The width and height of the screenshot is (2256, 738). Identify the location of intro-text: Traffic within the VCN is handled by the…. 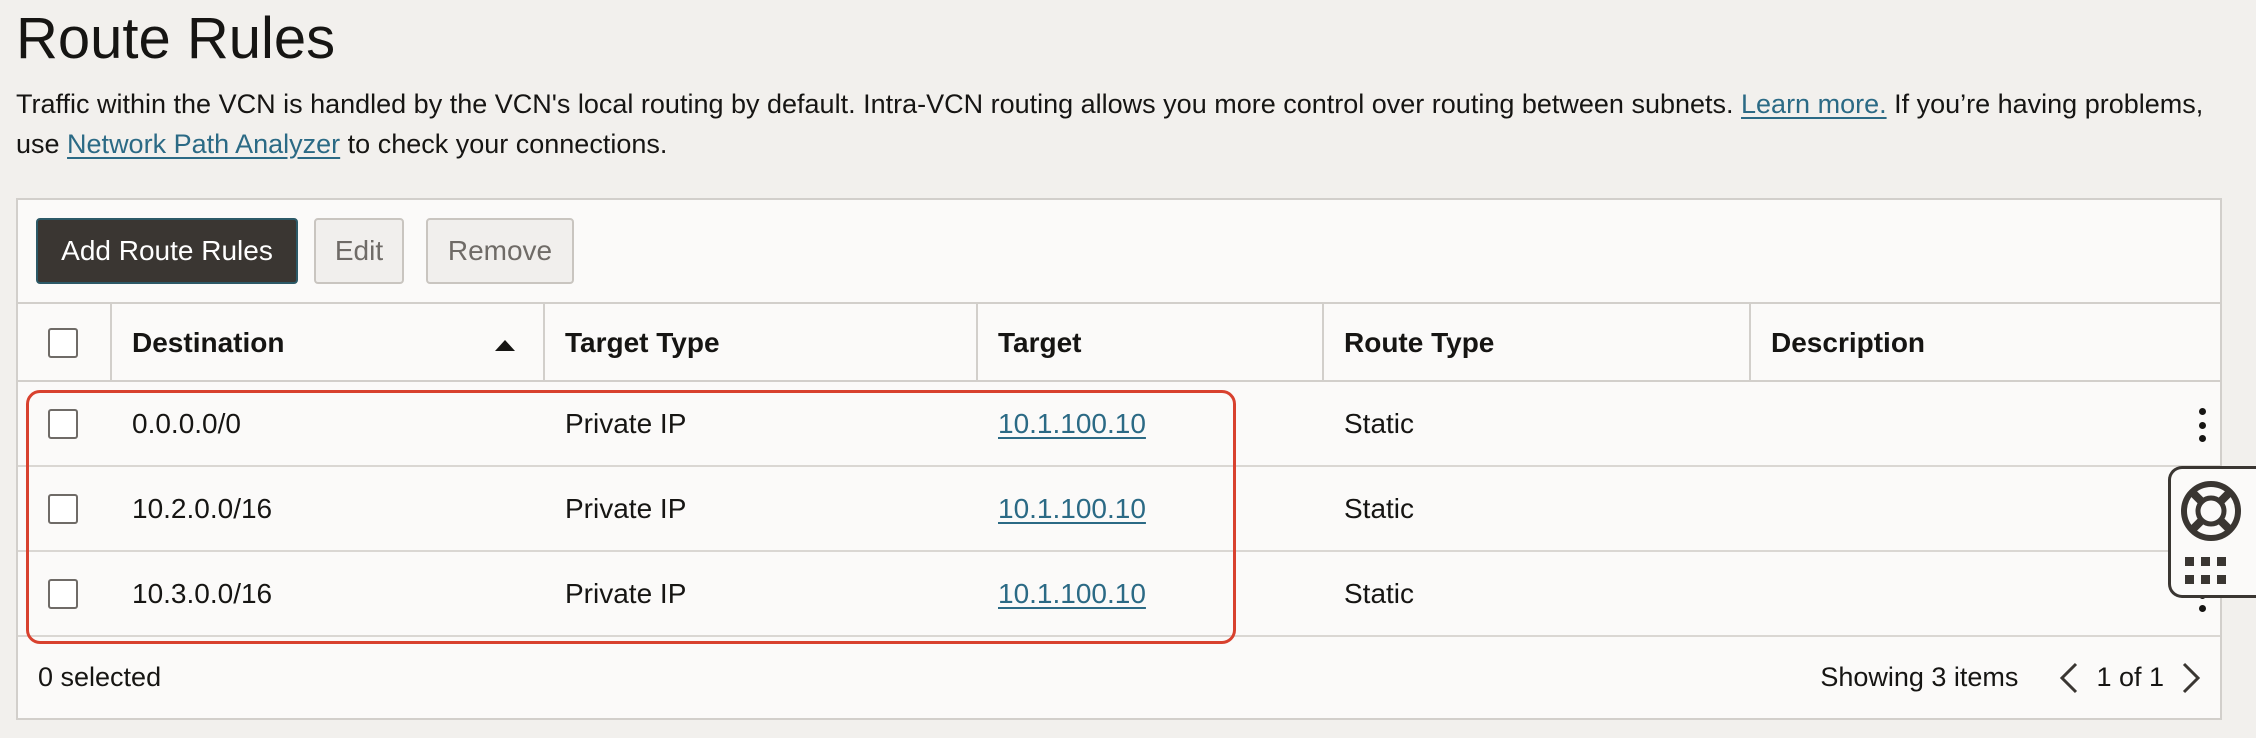
(1126, 124).